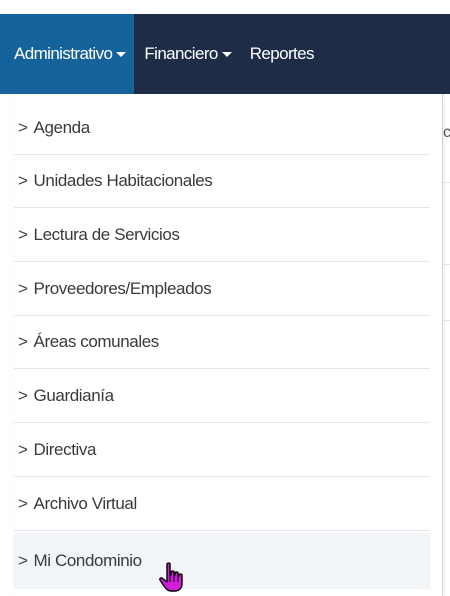  Describe the element at coordinates (222, 450) in the screenshot. I see `menu-item-directiva: > Directiva` at that location.